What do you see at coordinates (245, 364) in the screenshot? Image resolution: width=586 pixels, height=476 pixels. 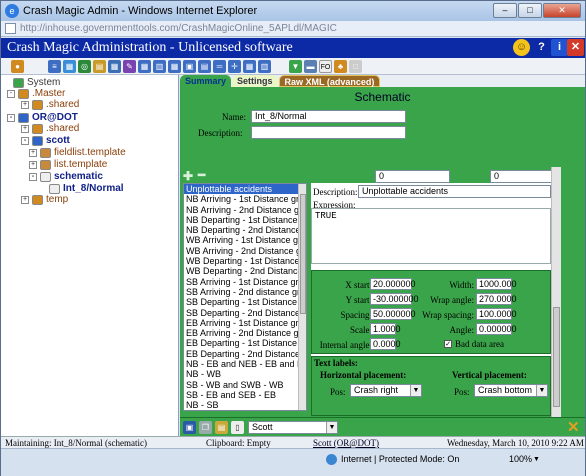 I see `list-item: NB - EB and NEB - EB and NEB` at bounding box center [245, 364].